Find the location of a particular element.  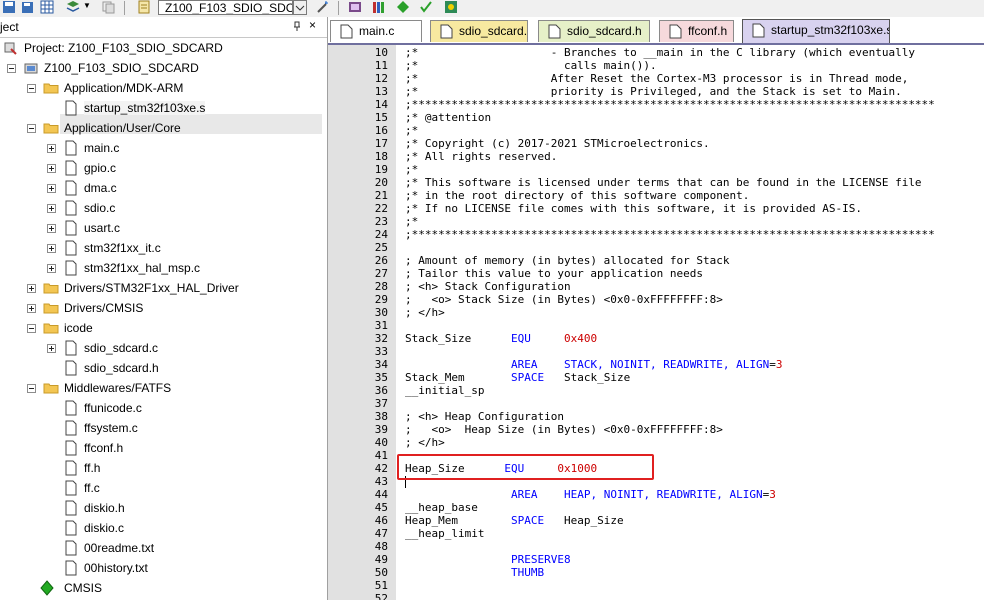

code-line: 16 ;* is located at coordinates (656, 130).